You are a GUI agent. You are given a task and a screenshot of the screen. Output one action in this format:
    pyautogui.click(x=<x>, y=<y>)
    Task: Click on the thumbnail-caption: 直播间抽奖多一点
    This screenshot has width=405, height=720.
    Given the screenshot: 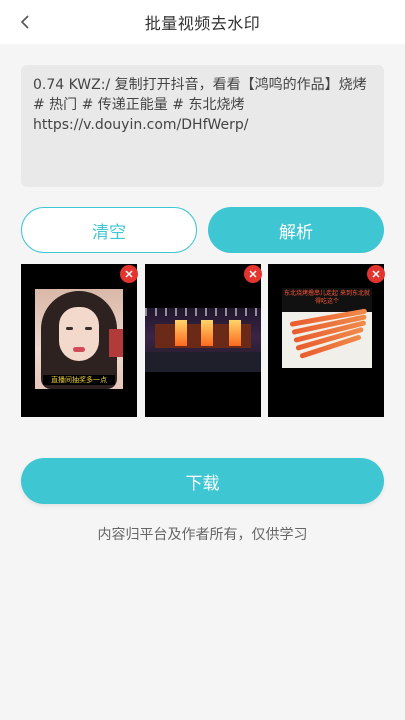 What is the action you would take?
    pyautogui.click(x=79, y=380)
    